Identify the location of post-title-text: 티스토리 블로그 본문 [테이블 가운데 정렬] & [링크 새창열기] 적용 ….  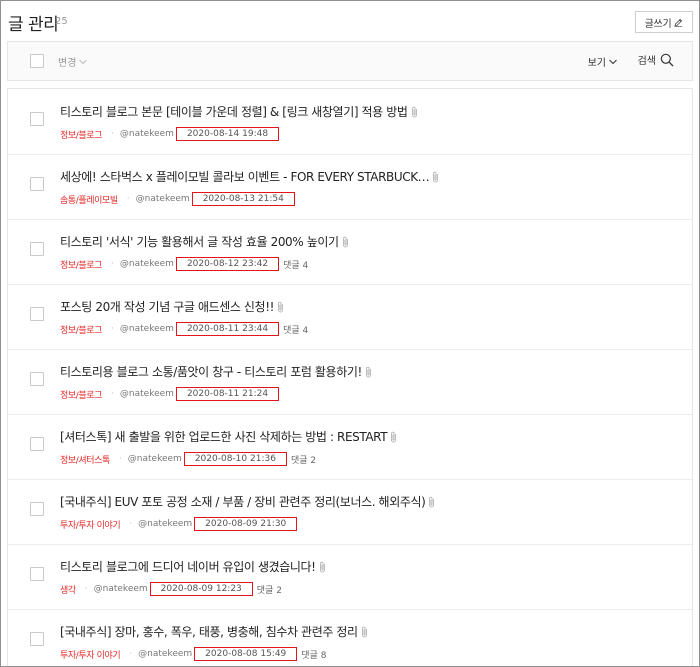
(234, 112).